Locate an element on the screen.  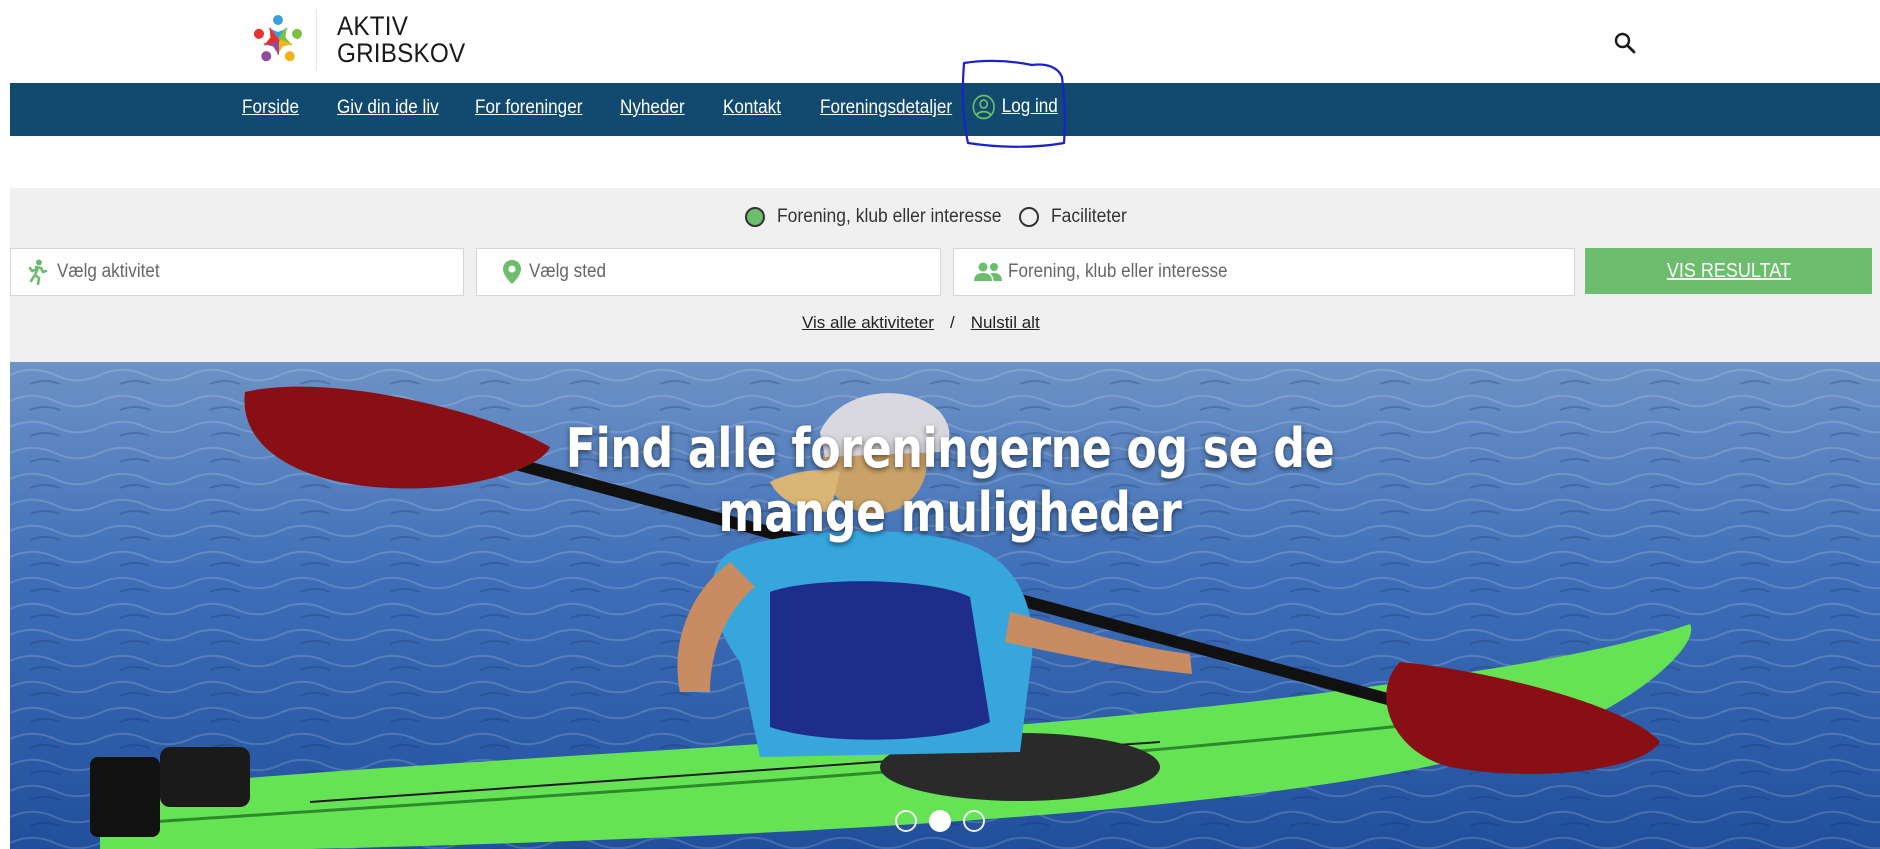
nav-item-foreningsdetaljer: Foreningsdetaljer is located at coordinates (886, 108).